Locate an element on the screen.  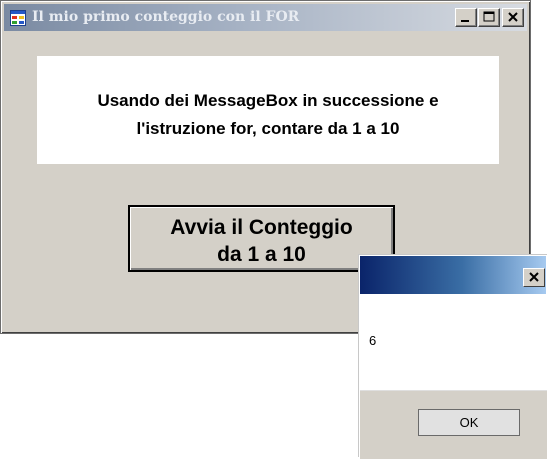
minimize-button is located at coordinates (466, 17).